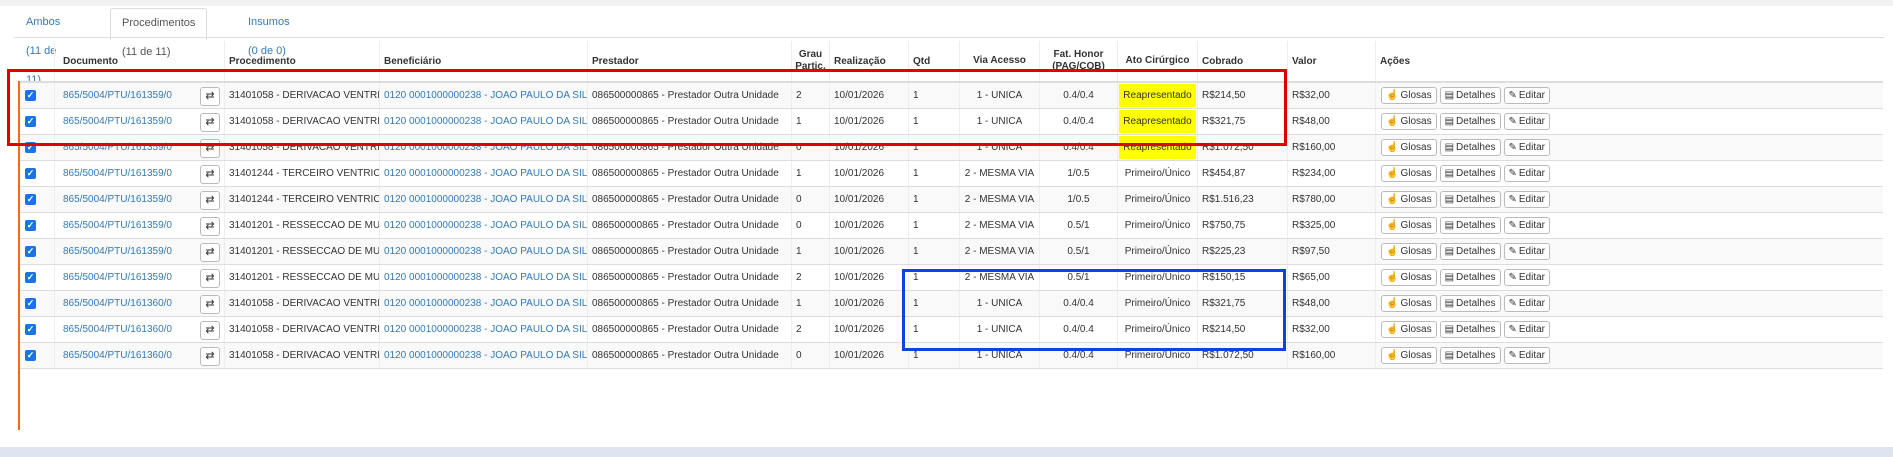 This screenshot has height=457, width=1893. I want to click on valor-cell: R$32,00, so click(1331, 329).